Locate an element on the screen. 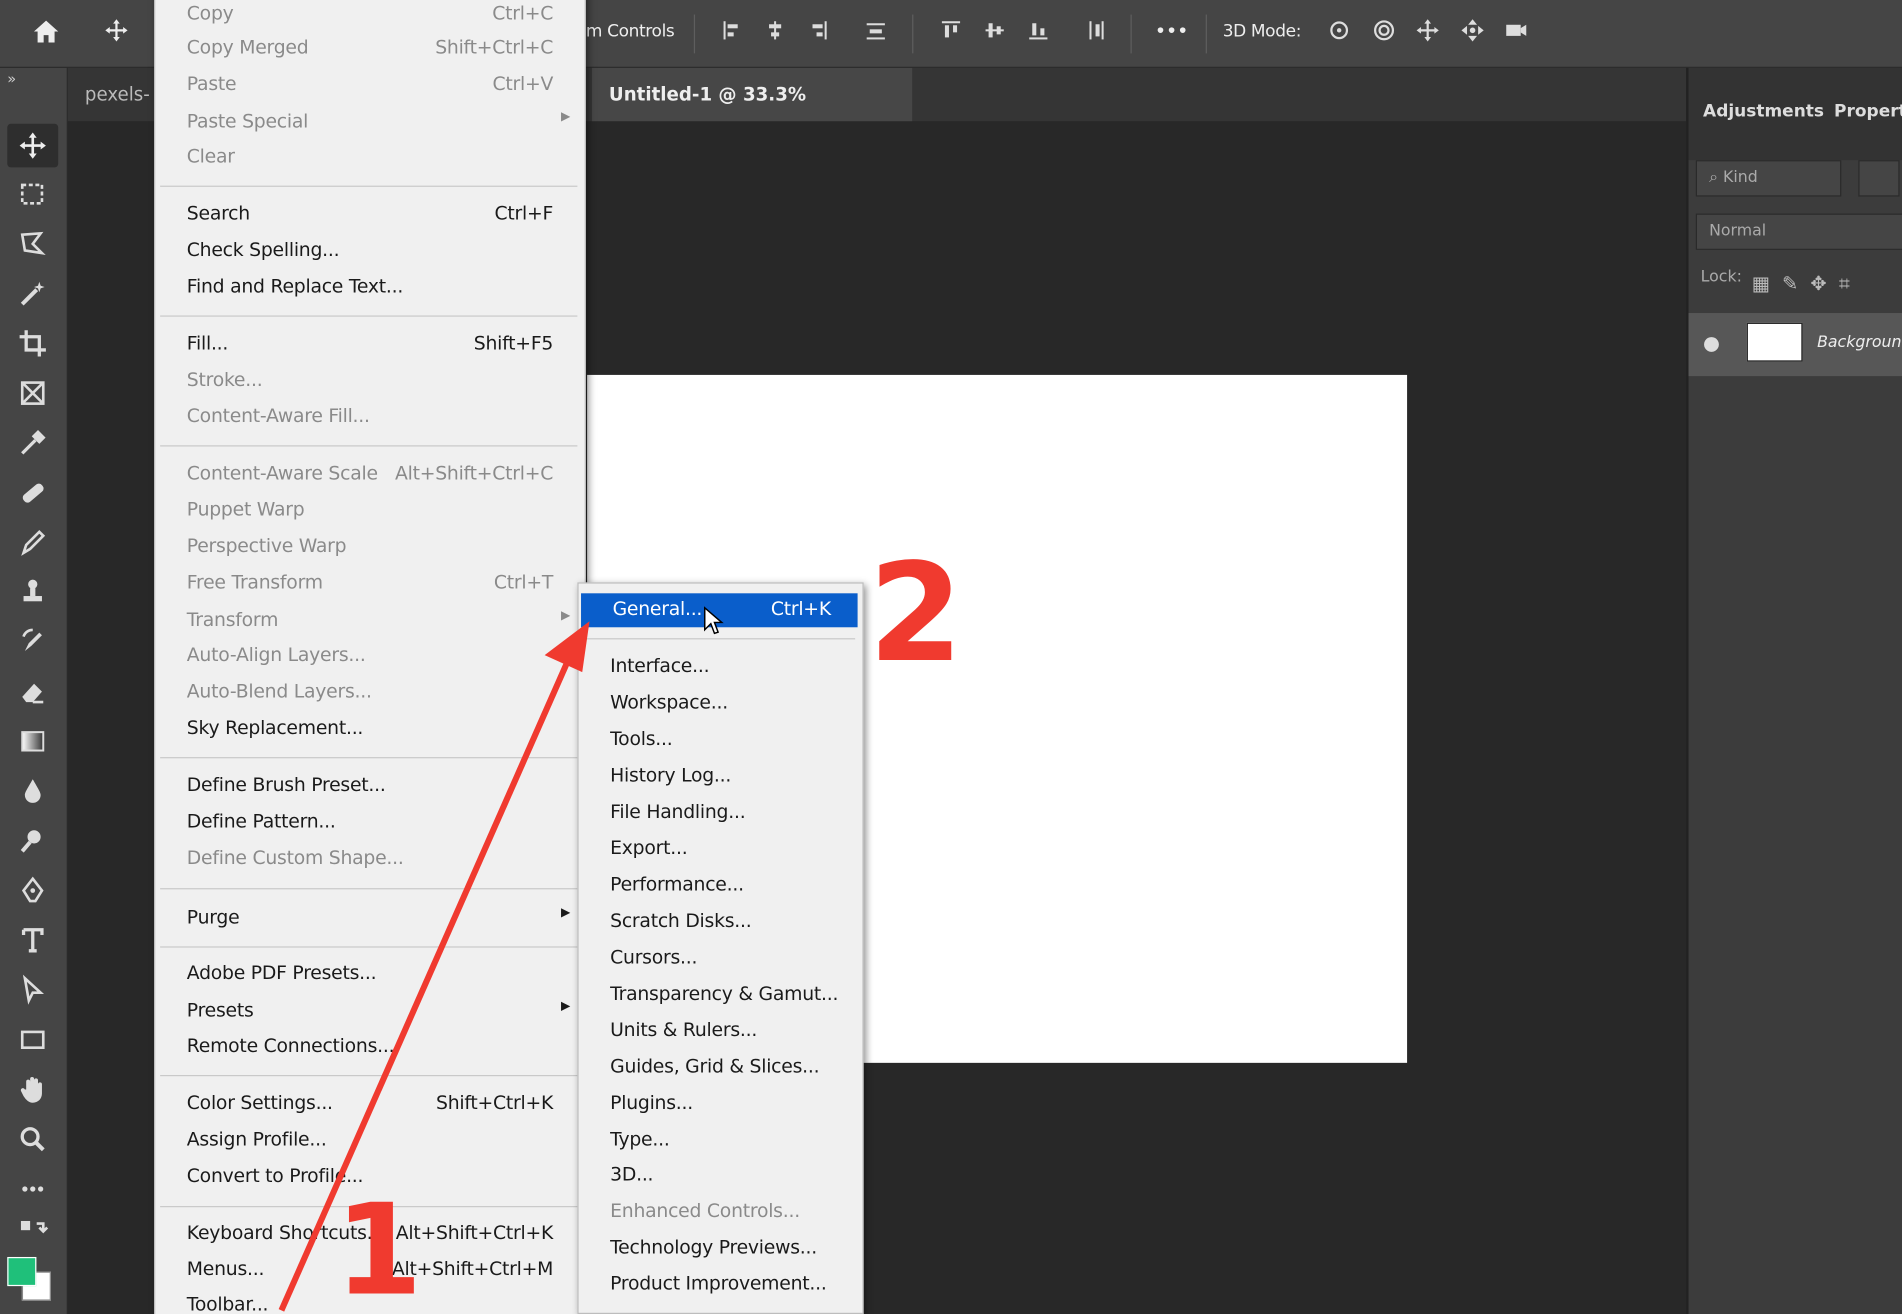 The width and height of the screenshot is (1902, 1314). align-right-icon is located at coordinates (818, 34).